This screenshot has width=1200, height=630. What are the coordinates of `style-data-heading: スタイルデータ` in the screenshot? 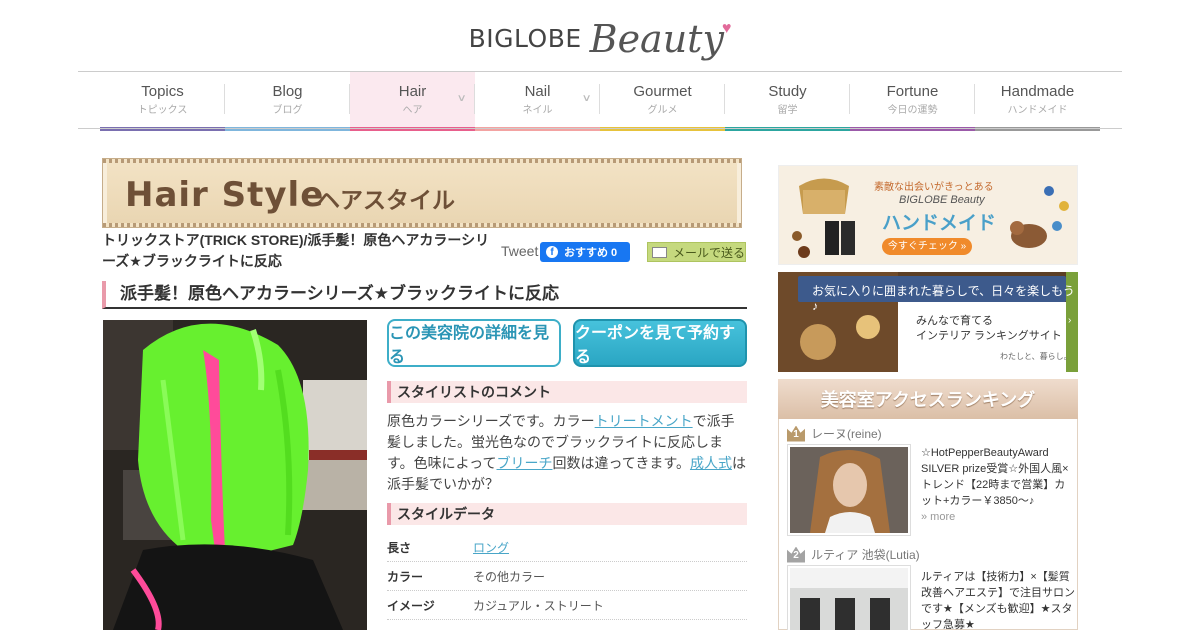 It's located at (567, 514).